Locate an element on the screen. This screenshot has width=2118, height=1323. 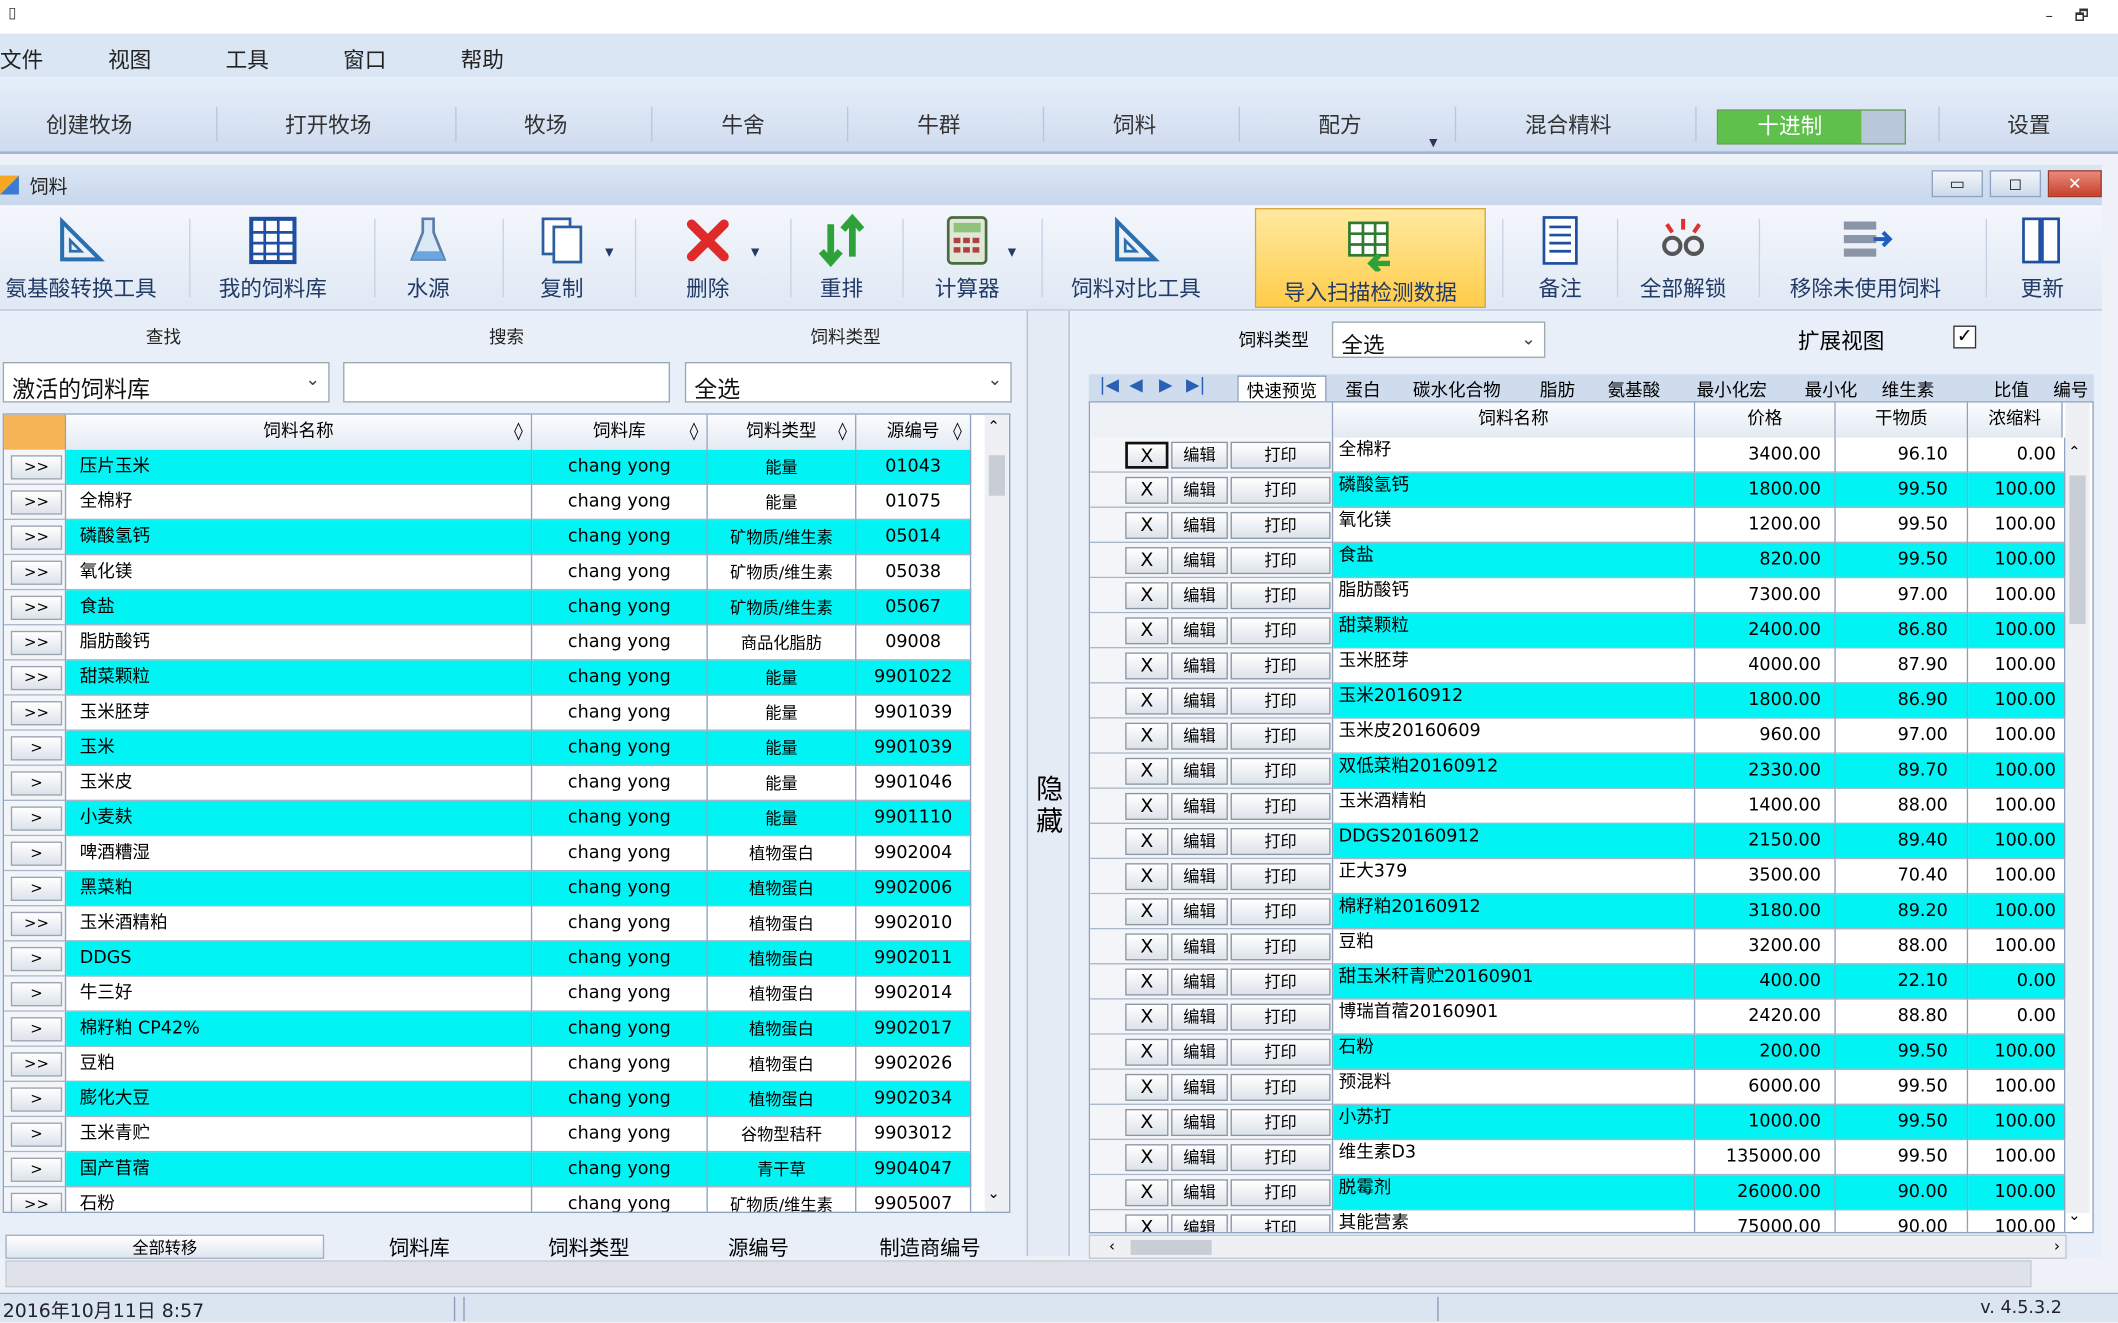
table-row: > 牛三好 chang yong 植物蛋白 9902014 is located at coordinates (494, 994).